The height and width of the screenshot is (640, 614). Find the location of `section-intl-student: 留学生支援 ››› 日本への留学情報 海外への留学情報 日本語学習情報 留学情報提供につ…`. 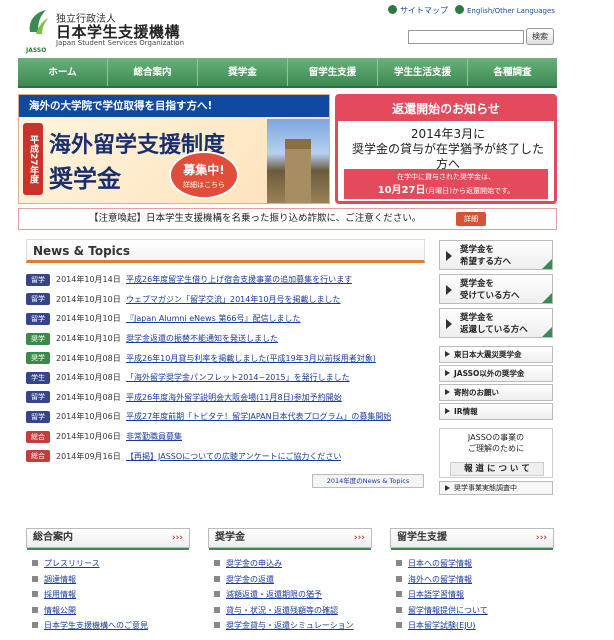

section-intl-student: 留学生支援 ››› 日本への留学情報 海外への留学情報 日本語学習情報 留学情報提供につ… is located at coordinates (472, 582).